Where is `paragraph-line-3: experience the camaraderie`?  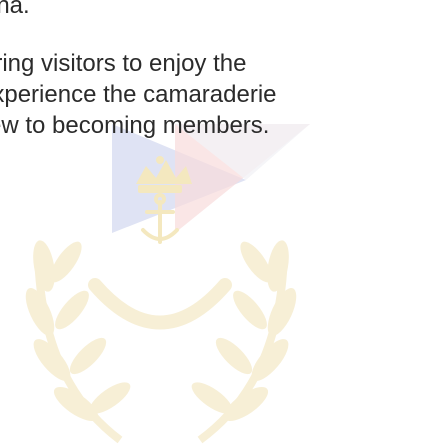
paragraph-line-3: experience the camaraderie is located at coordinates (138, 94).